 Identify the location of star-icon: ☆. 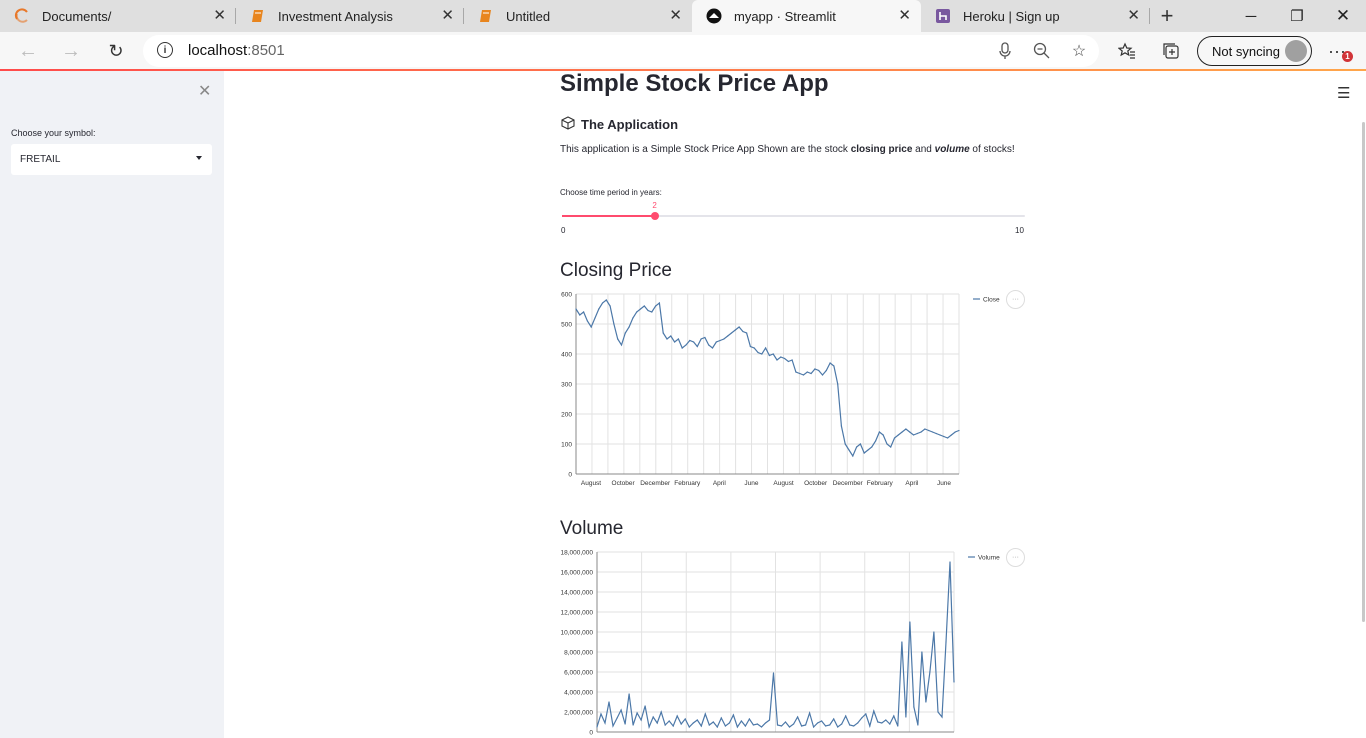
(1079, 51).